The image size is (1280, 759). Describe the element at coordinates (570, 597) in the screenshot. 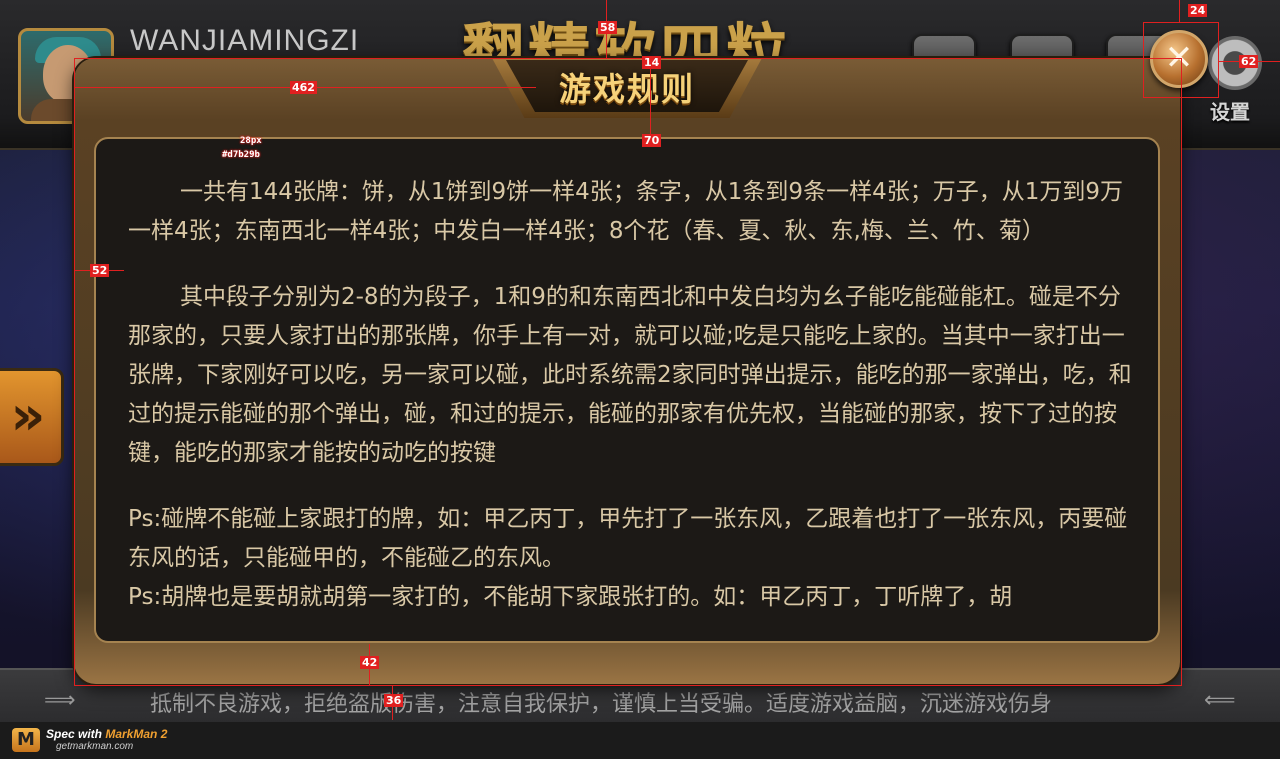

I see `rules-paragraph: Ps:胡牌也是要胡就胡第一家打的，不能胡下家跟张打的。如：甲乙丙丁，丁听牌了，胡` at that location.